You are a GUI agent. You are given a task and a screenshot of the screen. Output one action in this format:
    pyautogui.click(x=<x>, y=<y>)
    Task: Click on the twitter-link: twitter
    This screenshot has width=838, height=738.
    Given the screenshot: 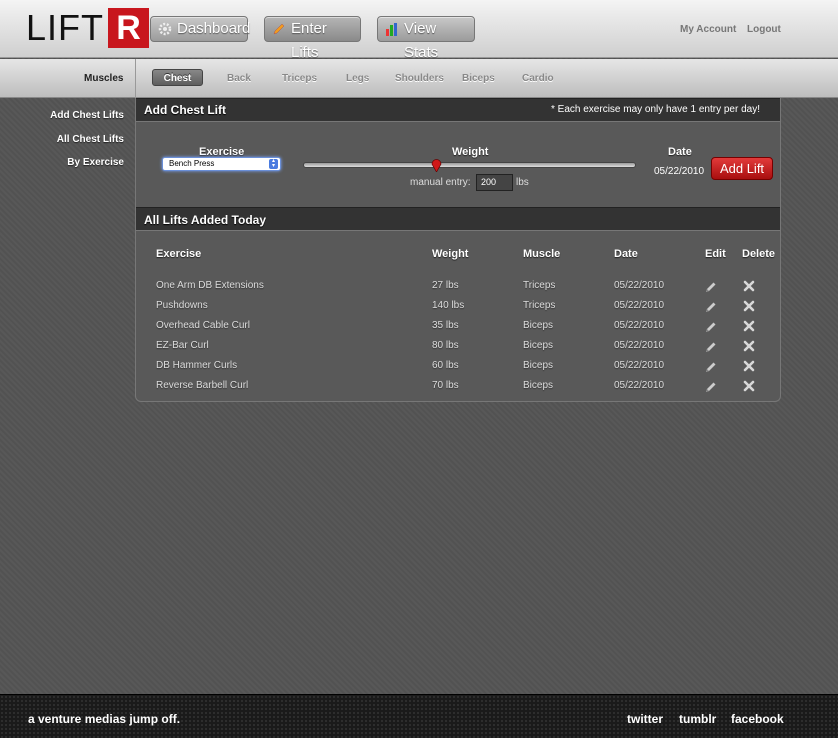 What is the action you would take?
    pyautogui.click(x=645, y=719)
    